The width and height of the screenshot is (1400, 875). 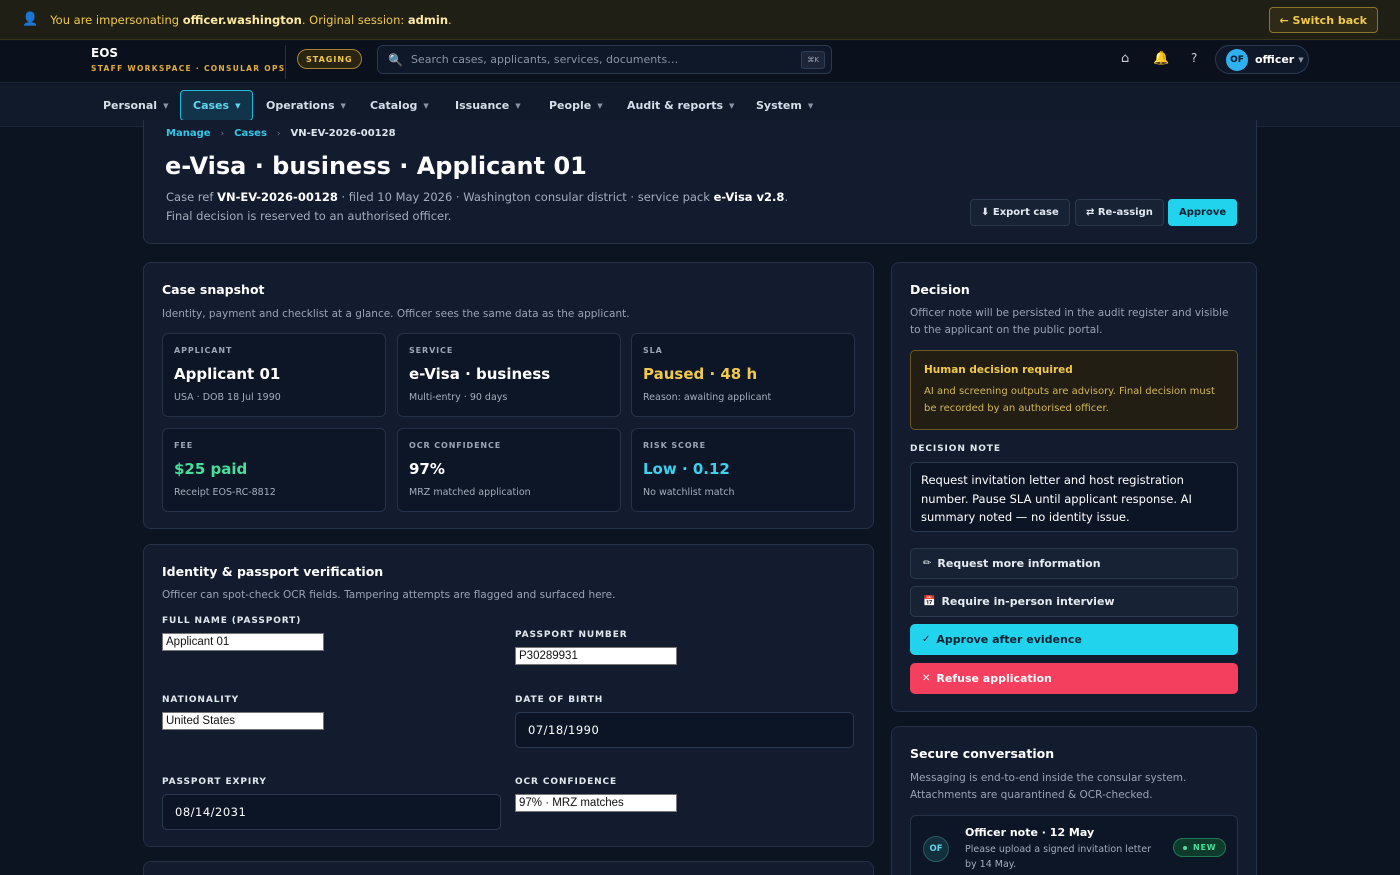 I want to click on nav-catalog: Catalog ▼, so click(x=399, y=105).